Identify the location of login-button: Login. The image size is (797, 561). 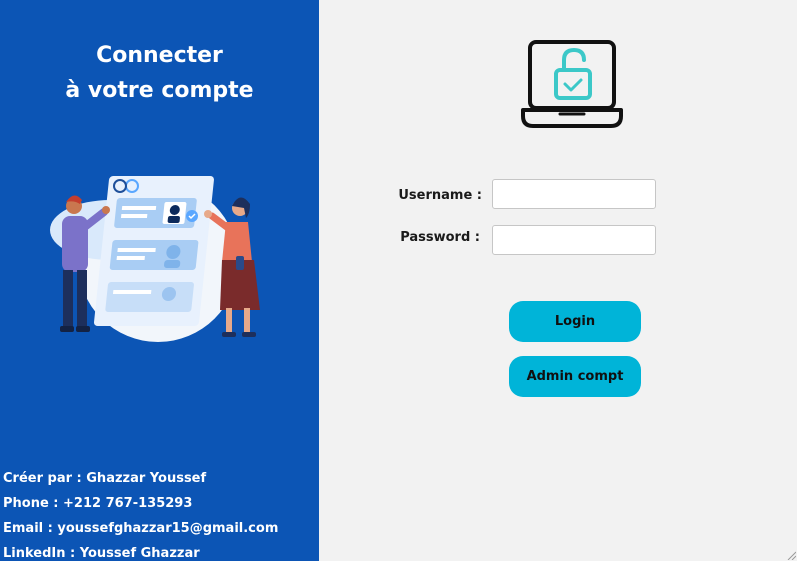
(575, 321).